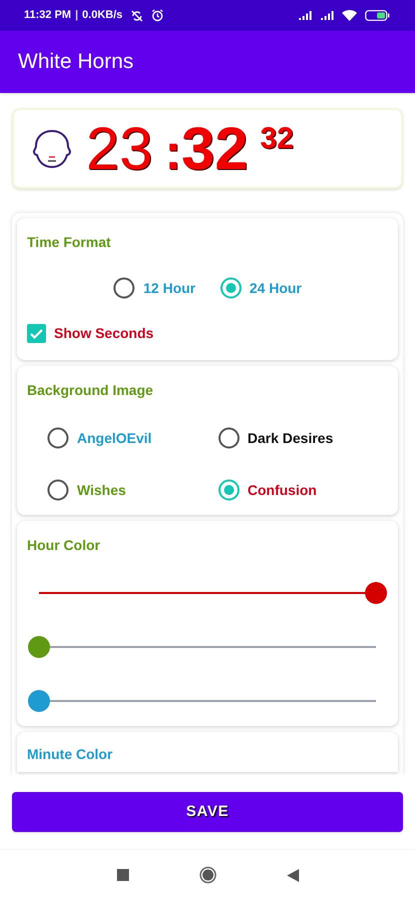 This screenshot has width=415, height=900. I want to click on show-seconds-checkbox: Show Seconds, so click(90, 333).